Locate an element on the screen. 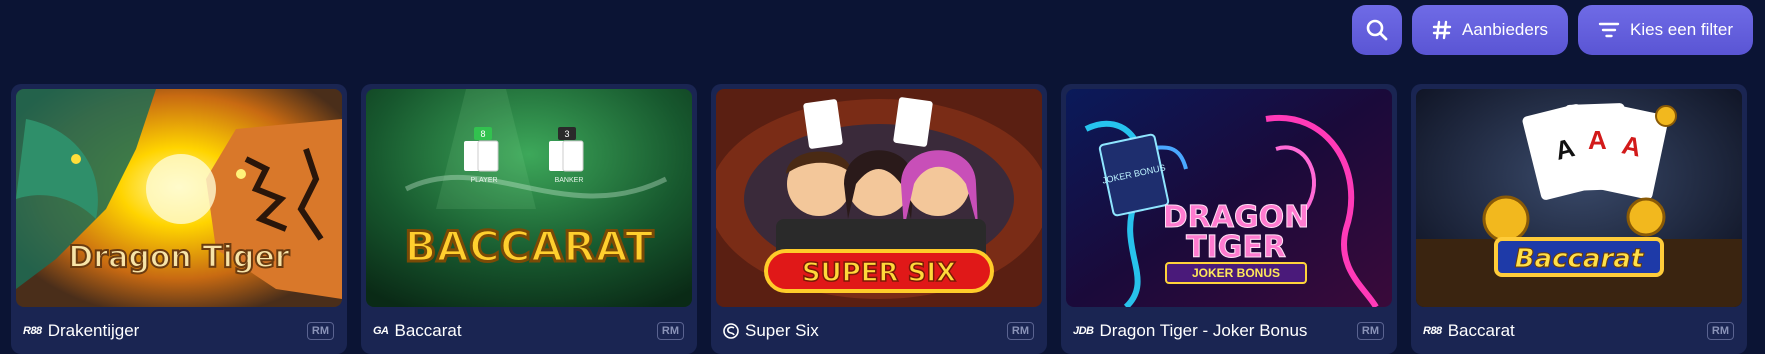 Image resolution: width=1765 pixels, height=354 pixels. card-footer: Super Six RM is located at coordinates (879, 330).